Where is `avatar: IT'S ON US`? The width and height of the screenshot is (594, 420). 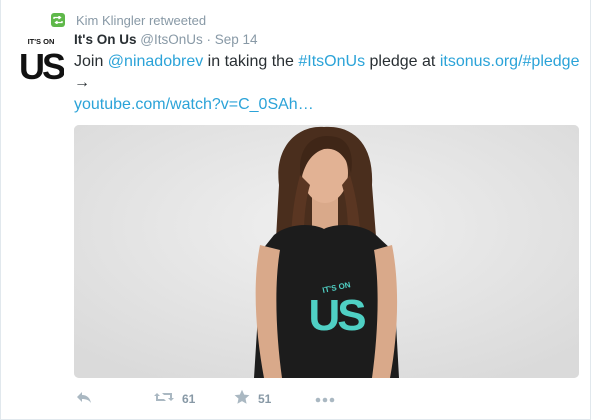 avatar: IT'S ON US is located at coordinates (41, 58).